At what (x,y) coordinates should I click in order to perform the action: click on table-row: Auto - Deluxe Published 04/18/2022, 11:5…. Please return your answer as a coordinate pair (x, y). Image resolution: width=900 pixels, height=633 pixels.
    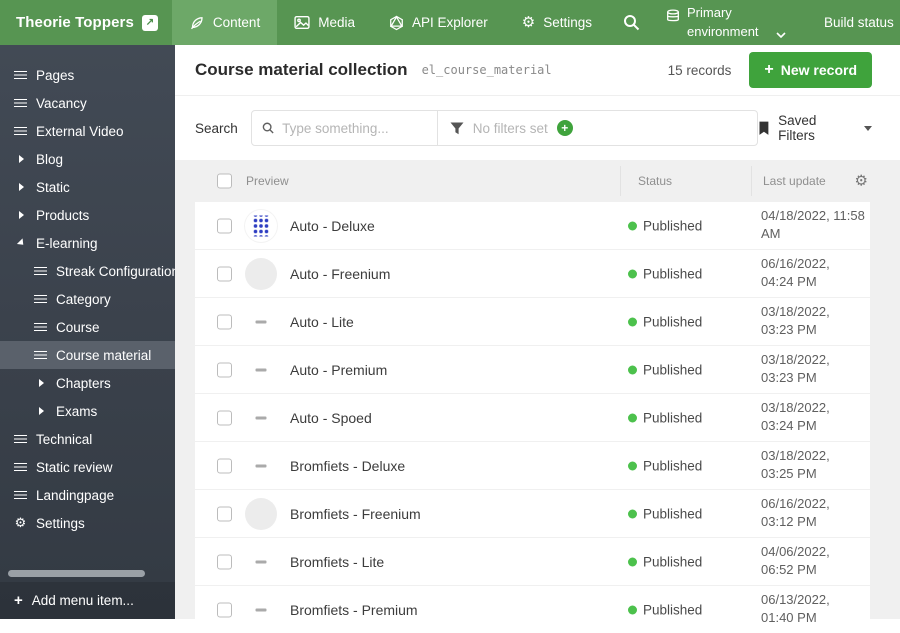
    Looking at the image, I should click on (532, 225).